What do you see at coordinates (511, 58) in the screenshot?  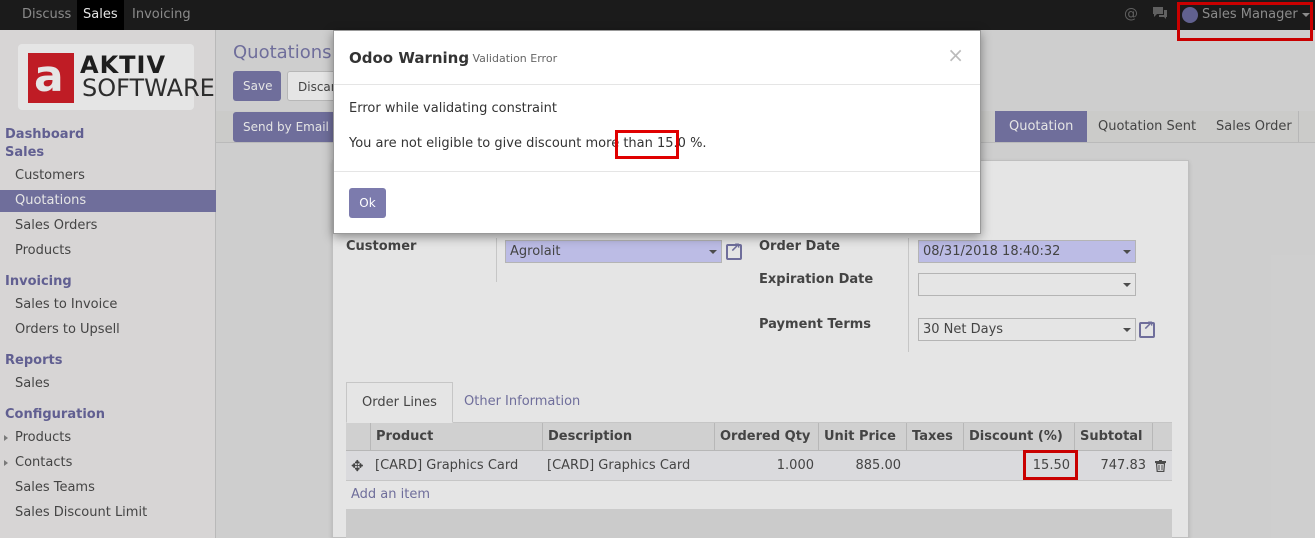 I see `dialog-subtitle: - Validation Error` at bounding box center [511, 58].